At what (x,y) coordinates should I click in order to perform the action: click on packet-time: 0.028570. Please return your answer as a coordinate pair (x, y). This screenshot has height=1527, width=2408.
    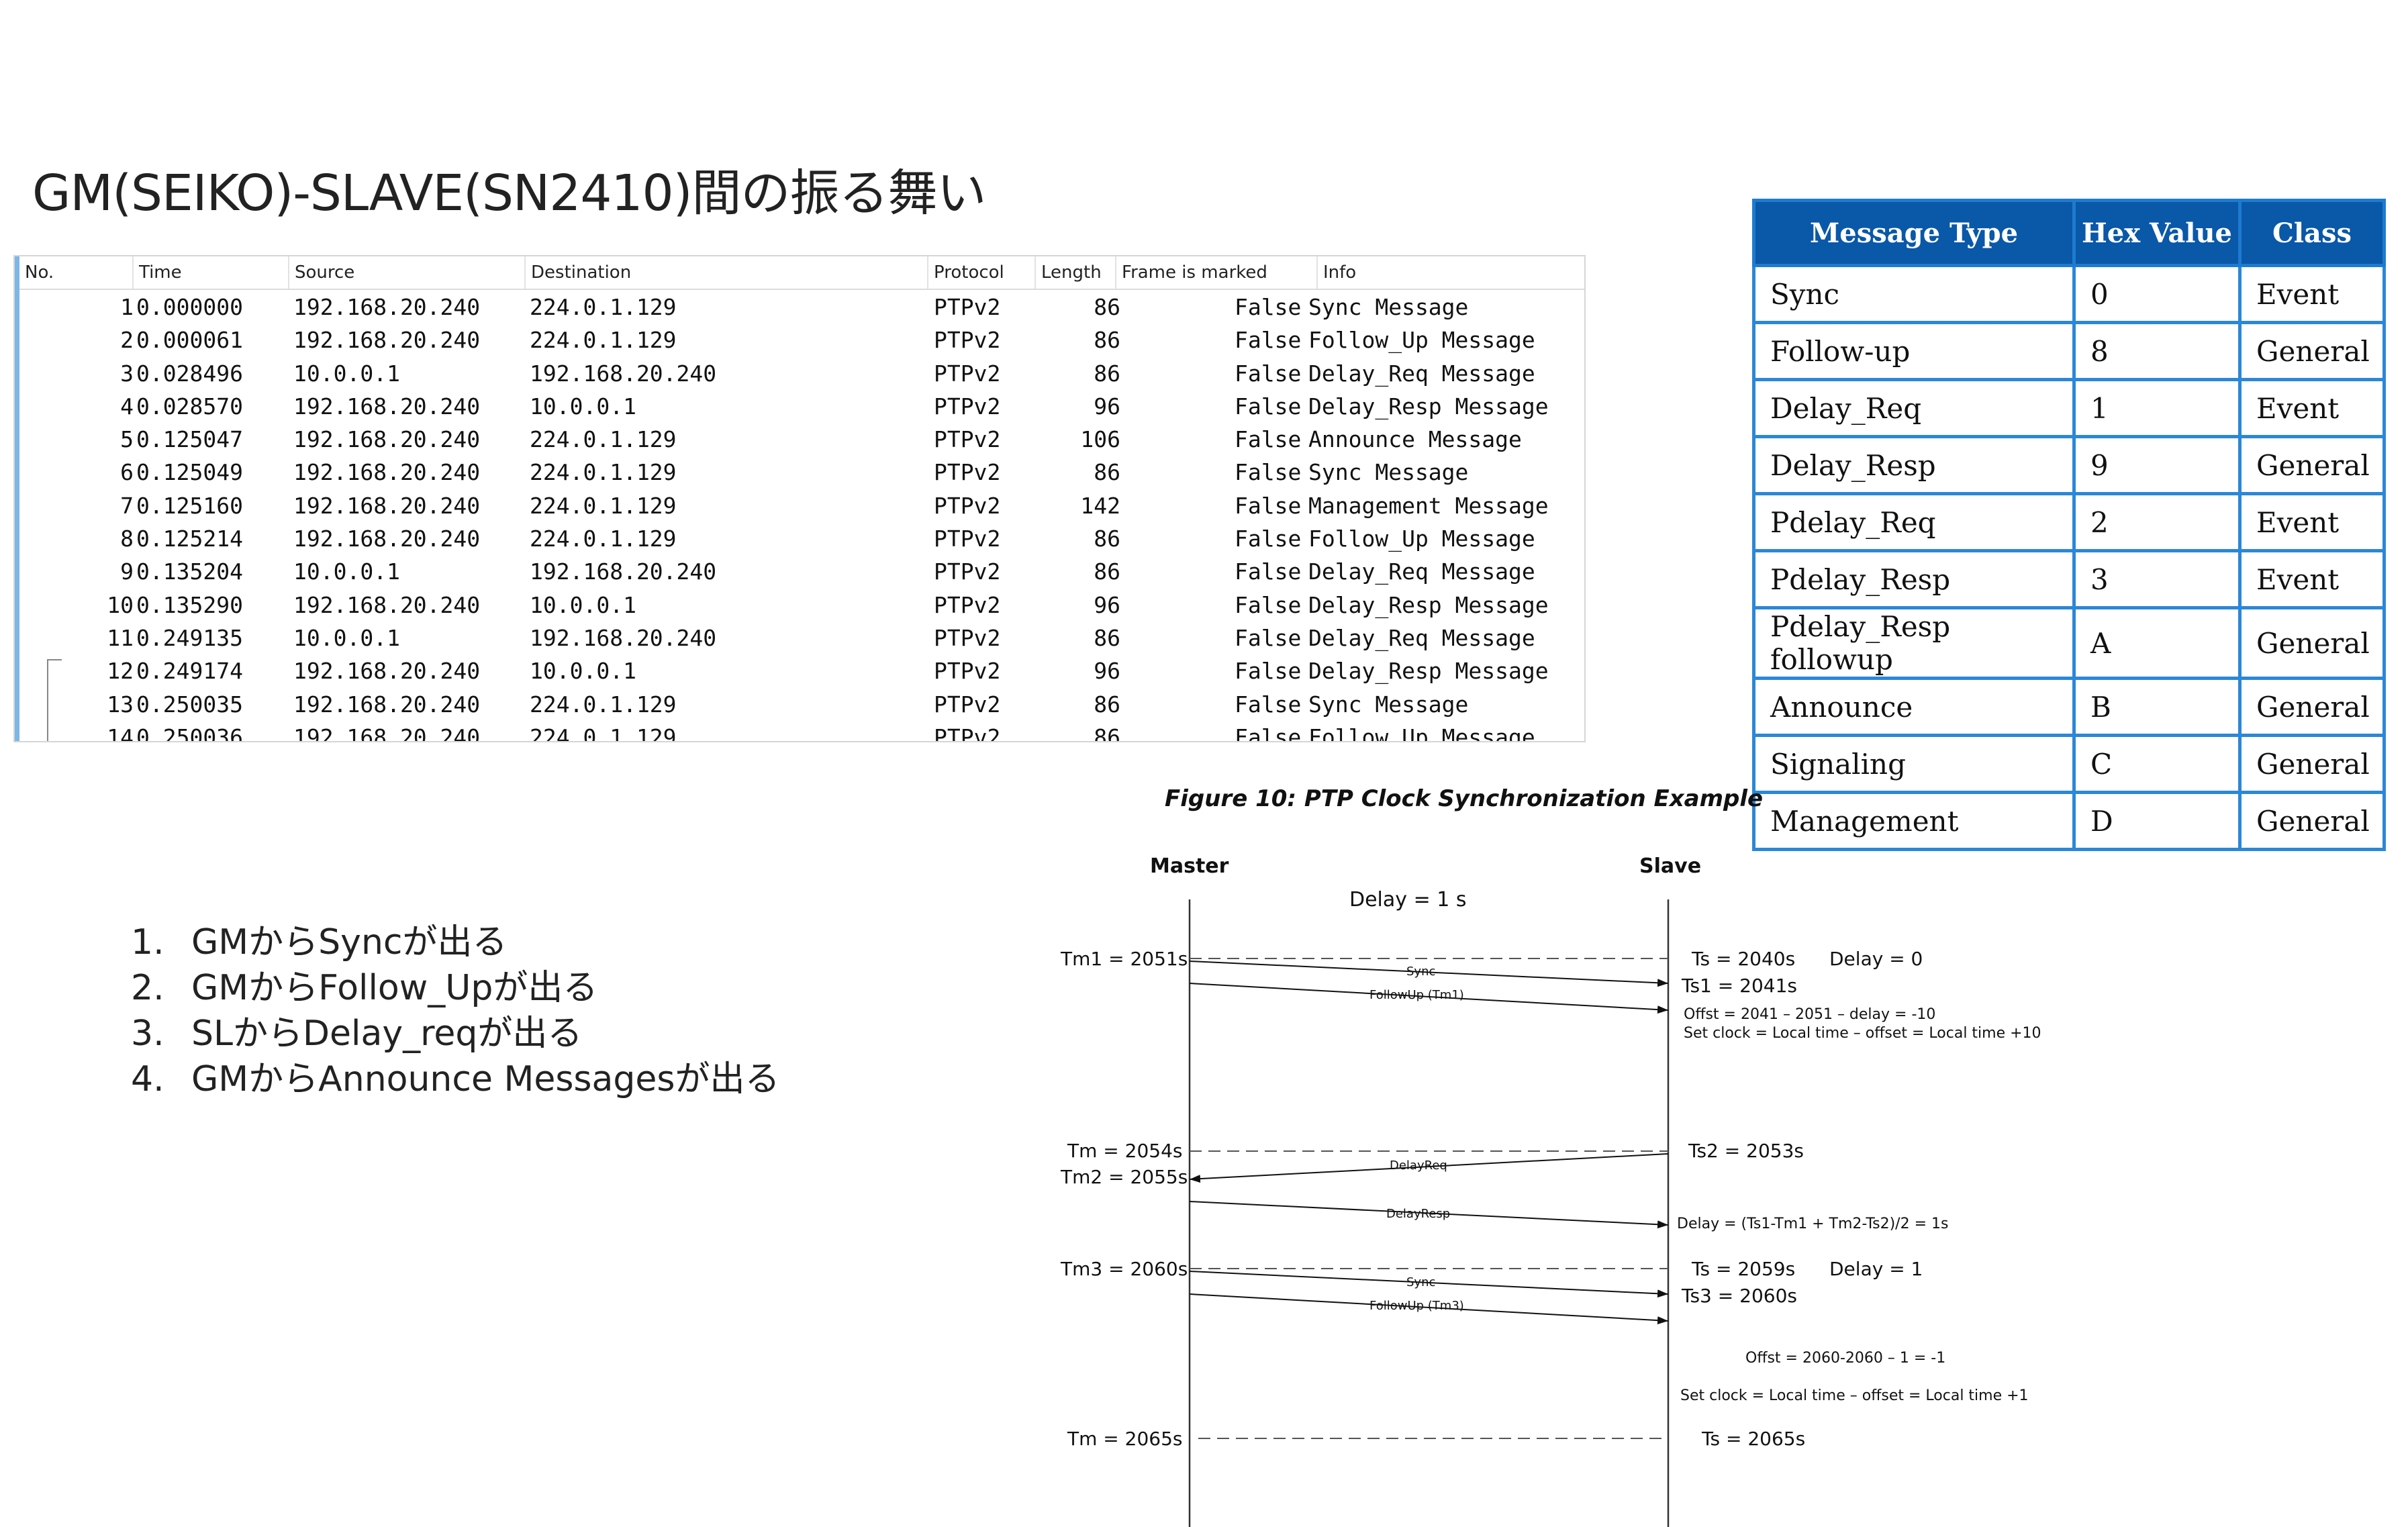
    Looking at the image, I should click on (189, 406).